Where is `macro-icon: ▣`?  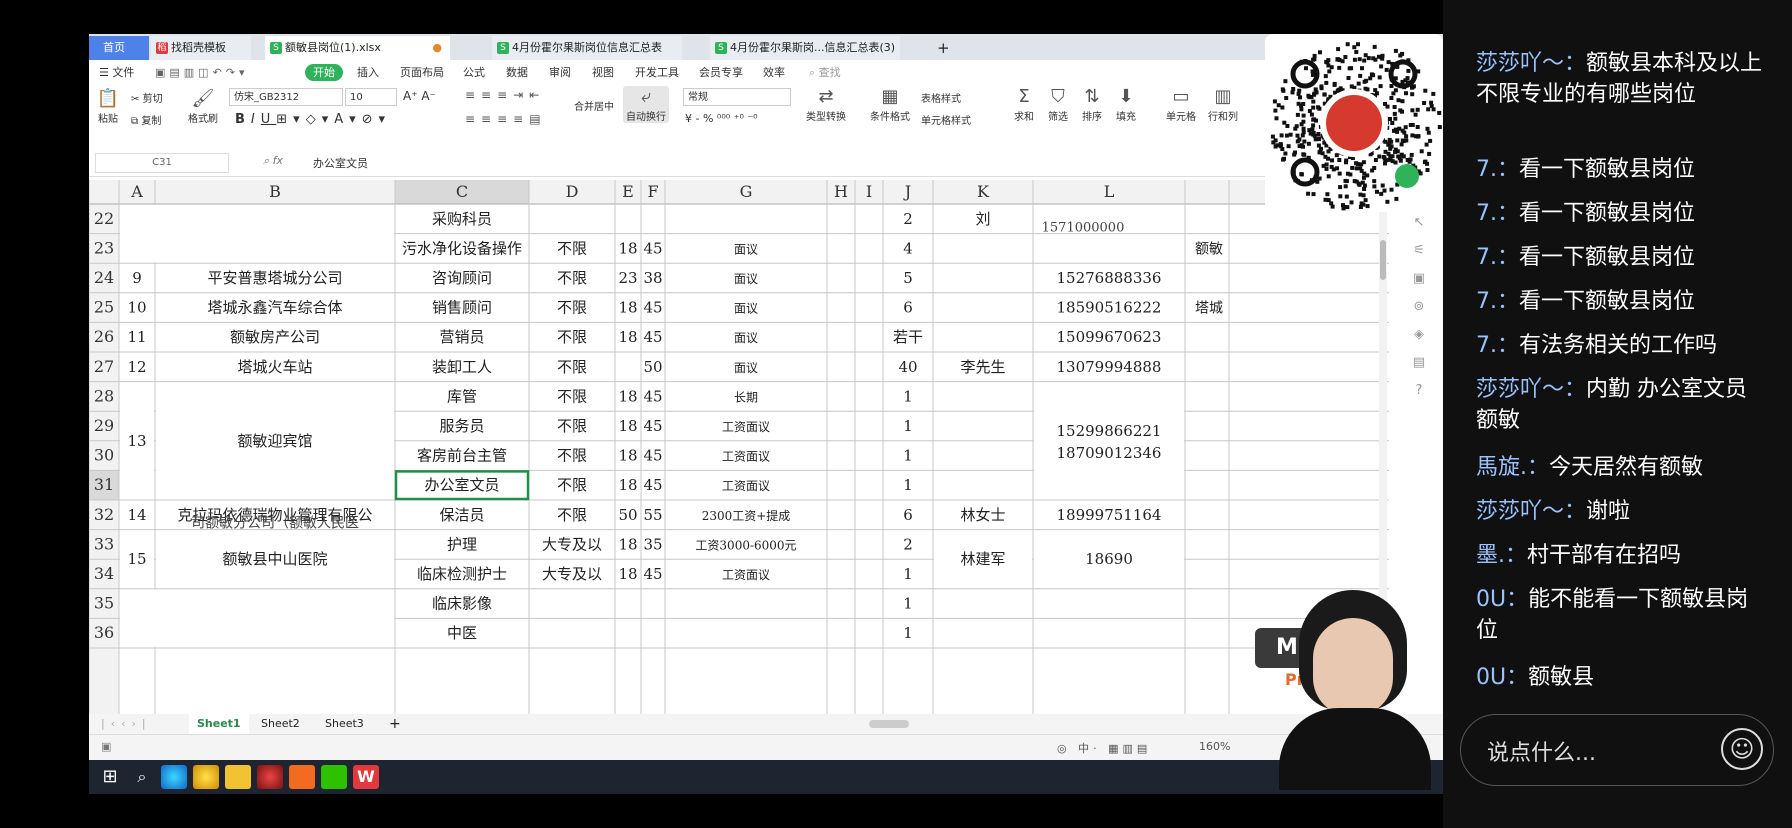 macro-icon: ▣ is located at coordinates (106, 746).